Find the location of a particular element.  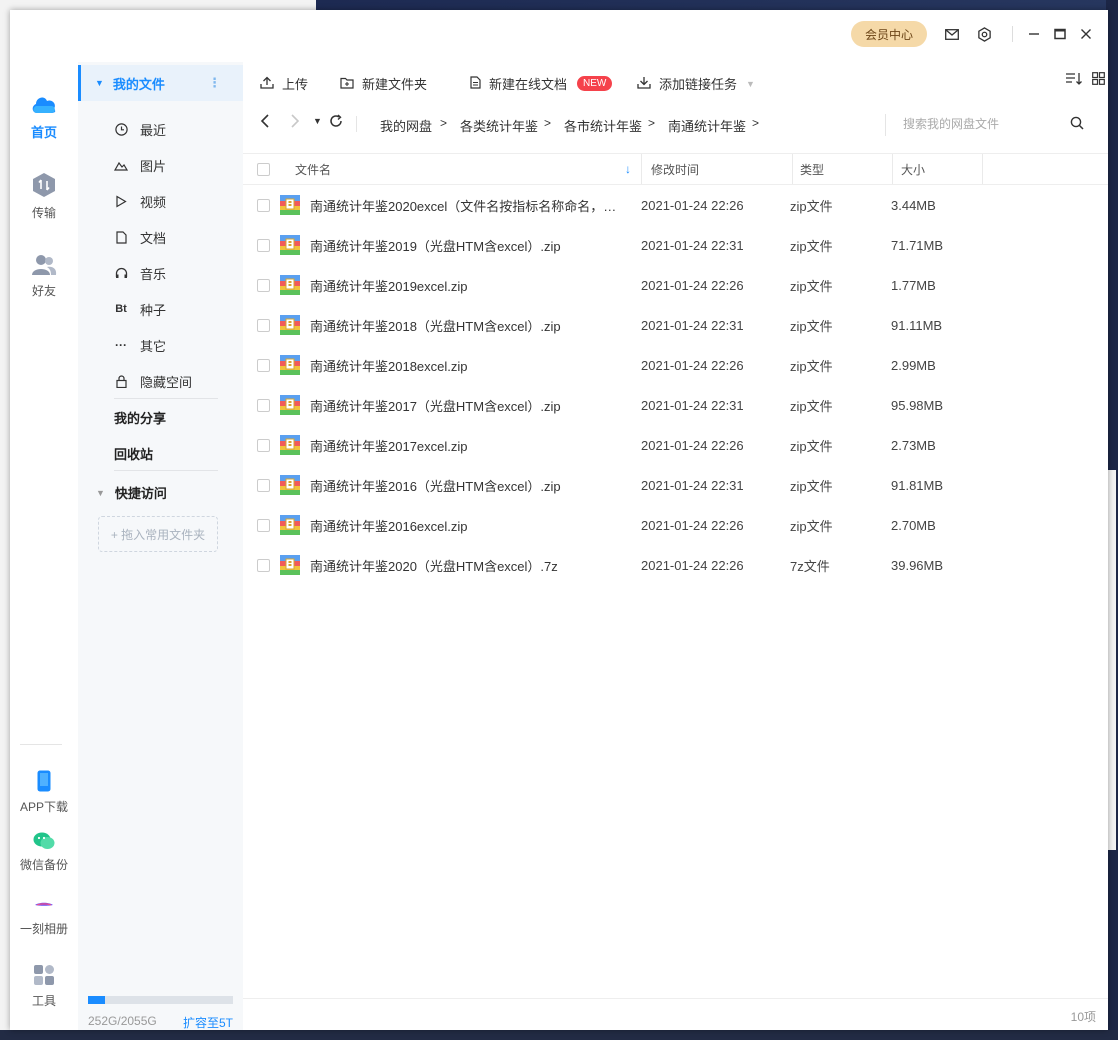

sidebar-item-label: 最近 is located at coordinates (153, 130).